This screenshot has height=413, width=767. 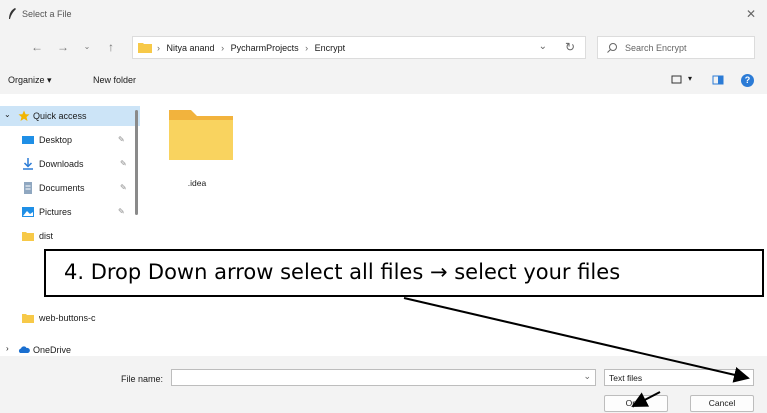 What do you see at coordinates (690, 78) in the screenshot?
I see `view-dropdown-icon: ▾` at bounding box center [690, 78].